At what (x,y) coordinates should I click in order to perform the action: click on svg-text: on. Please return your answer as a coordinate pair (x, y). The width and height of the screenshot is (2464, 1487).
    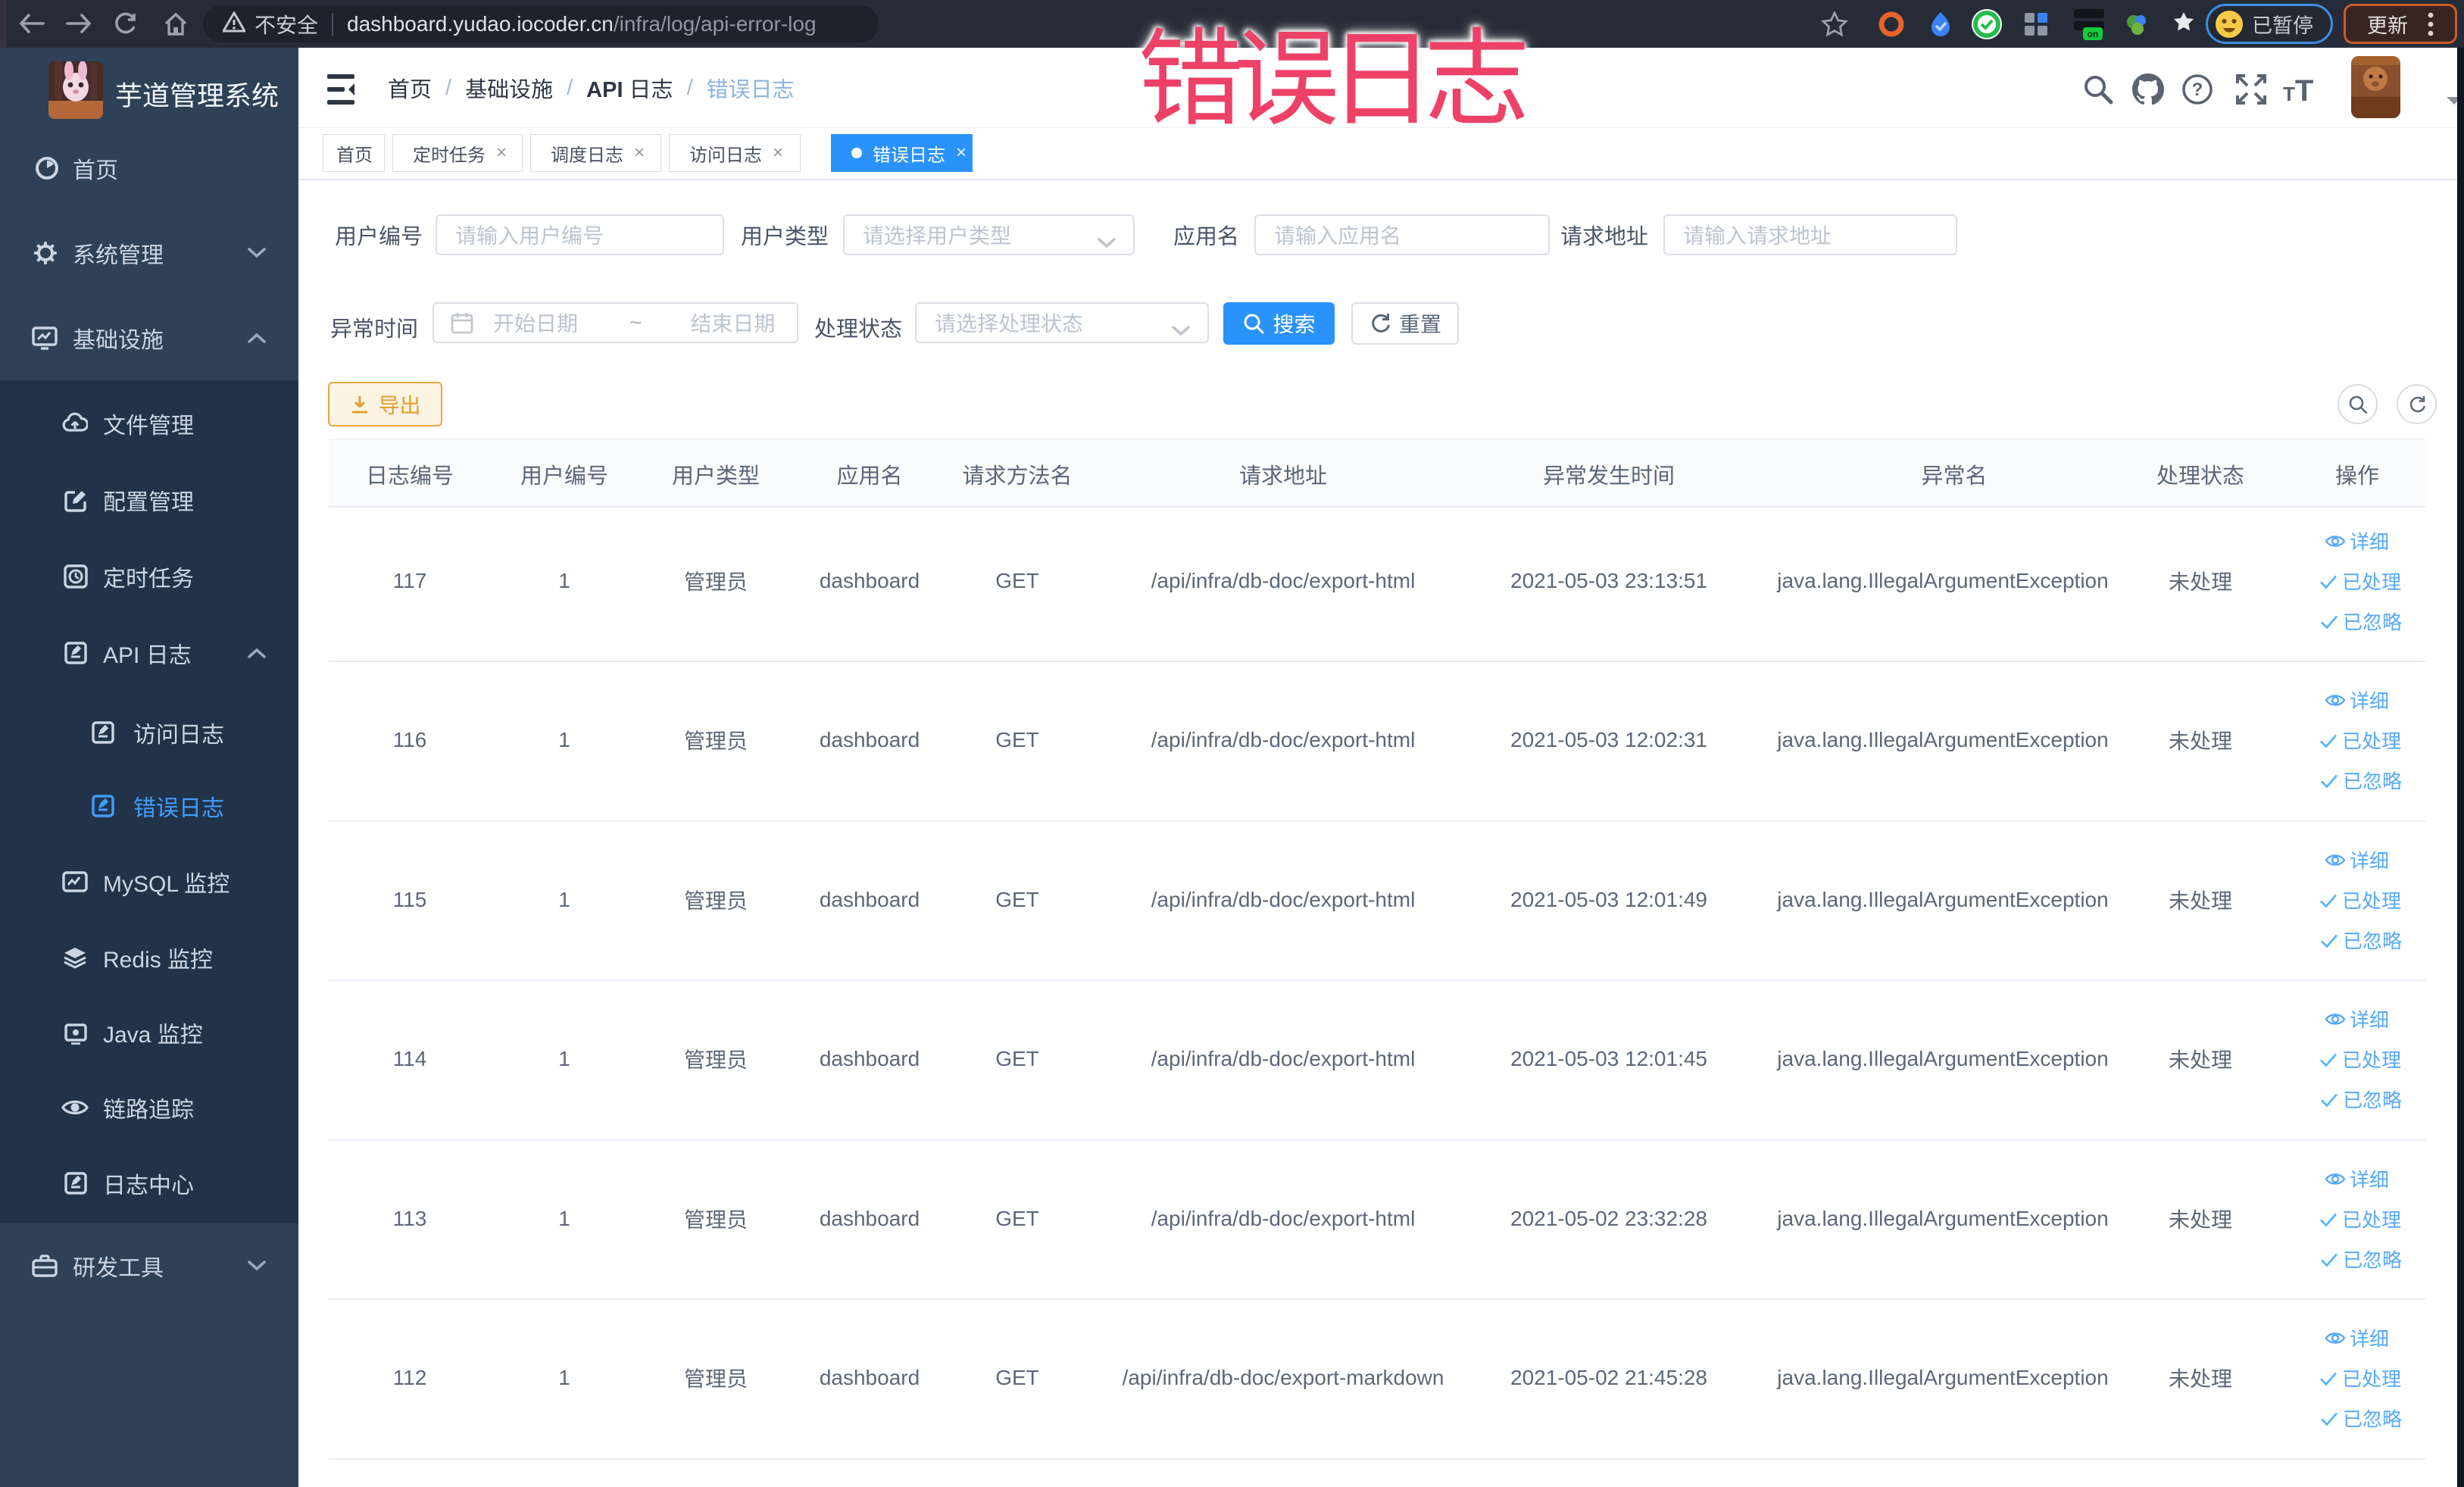
    Looking at the image, I should click on (2093, 34).